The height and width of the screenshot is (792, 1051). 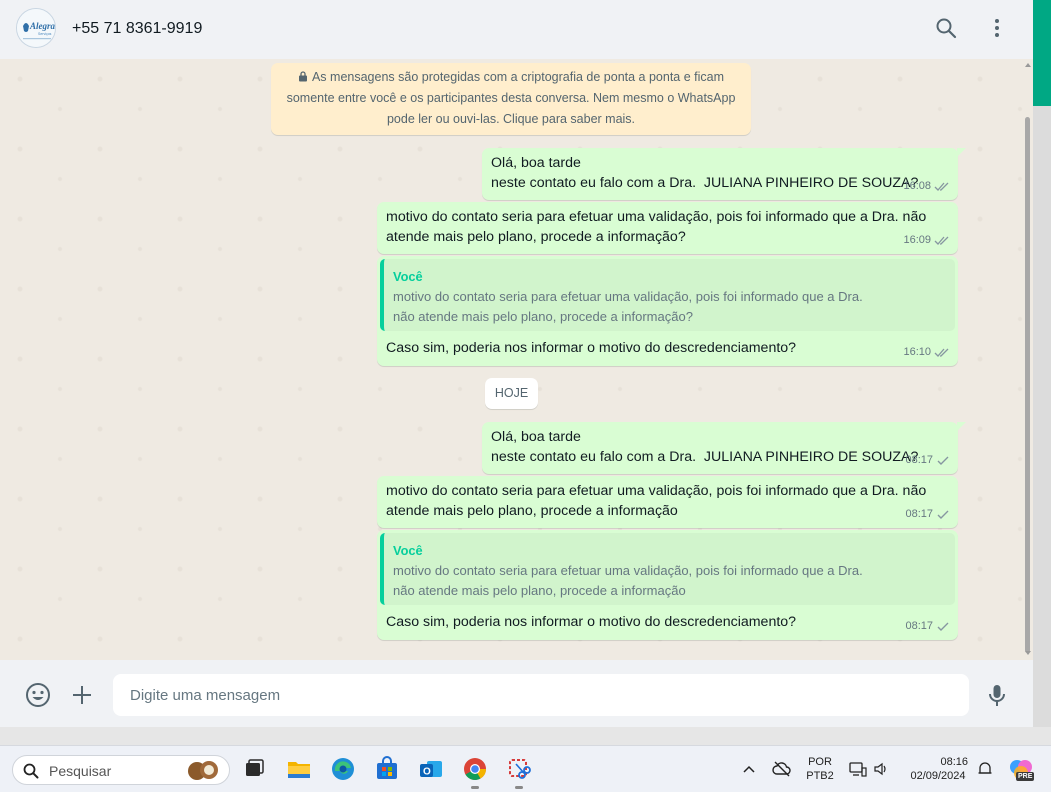 What do you see at coordinates (516, 29) in the screenshot?
I see `chat-header: Alegrar Serviços +55 71 8361-9919` at bounding box center [516, 29].